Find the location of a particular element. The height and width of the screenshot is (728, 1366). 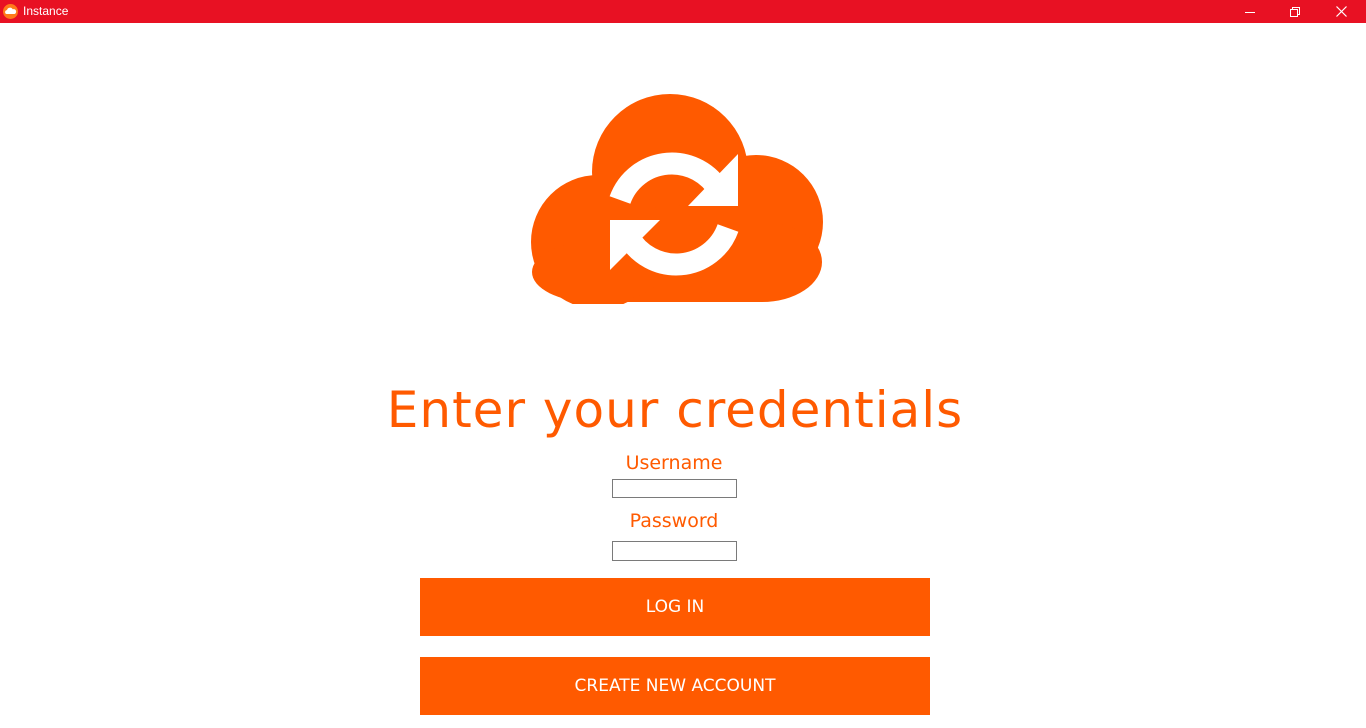

restore-icon is located at coordinates (1295, 11).